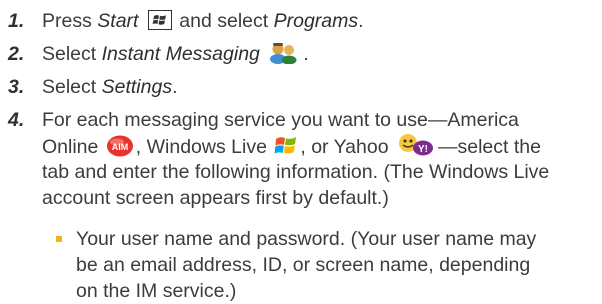  Describe the element at coordinates (159, 20) in the screenshot. I see `windows-start-key-icon` at that location.